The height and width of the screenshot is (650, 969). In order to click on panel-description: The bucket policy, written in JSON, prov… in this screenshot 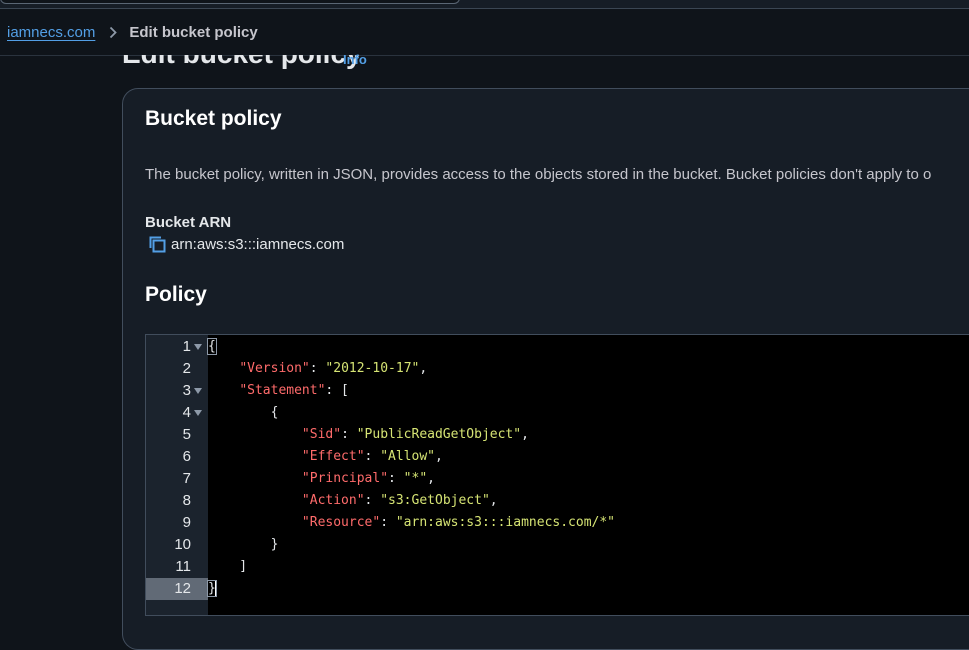, I will do `click(538, 174)`.